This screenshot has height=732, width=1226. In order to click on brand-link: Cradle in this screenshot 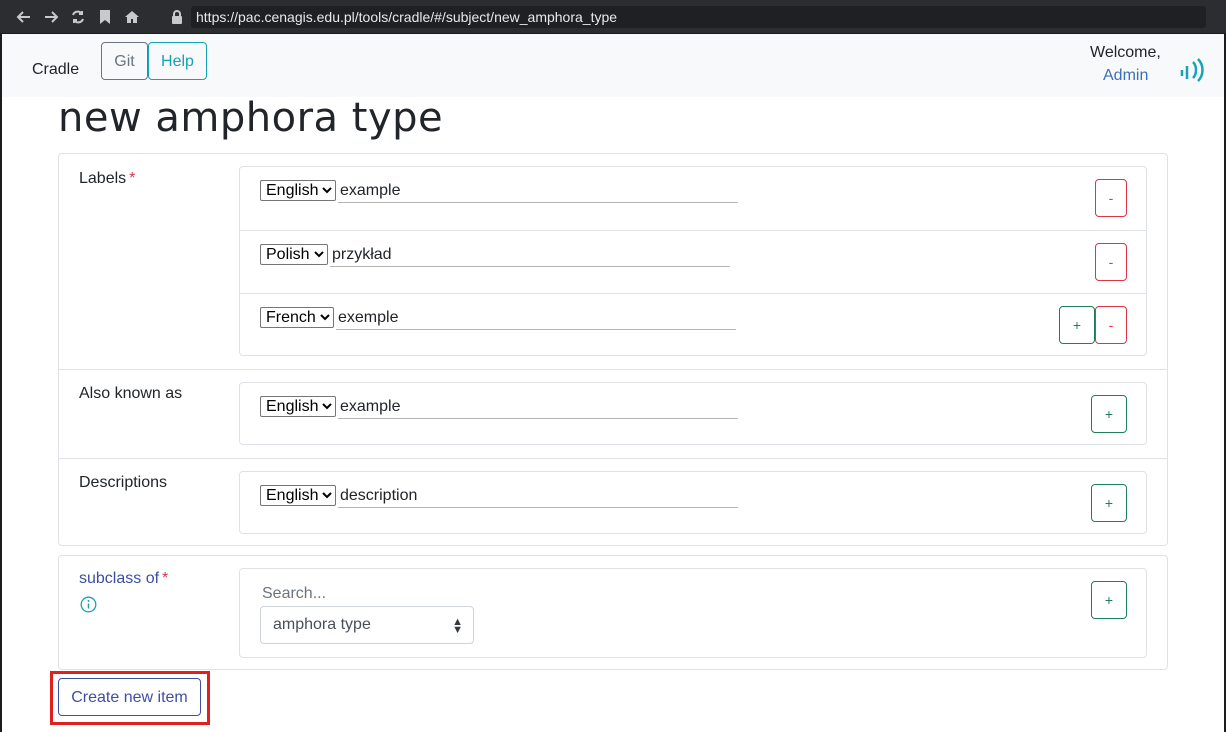, I will do `click(55, 70)`.